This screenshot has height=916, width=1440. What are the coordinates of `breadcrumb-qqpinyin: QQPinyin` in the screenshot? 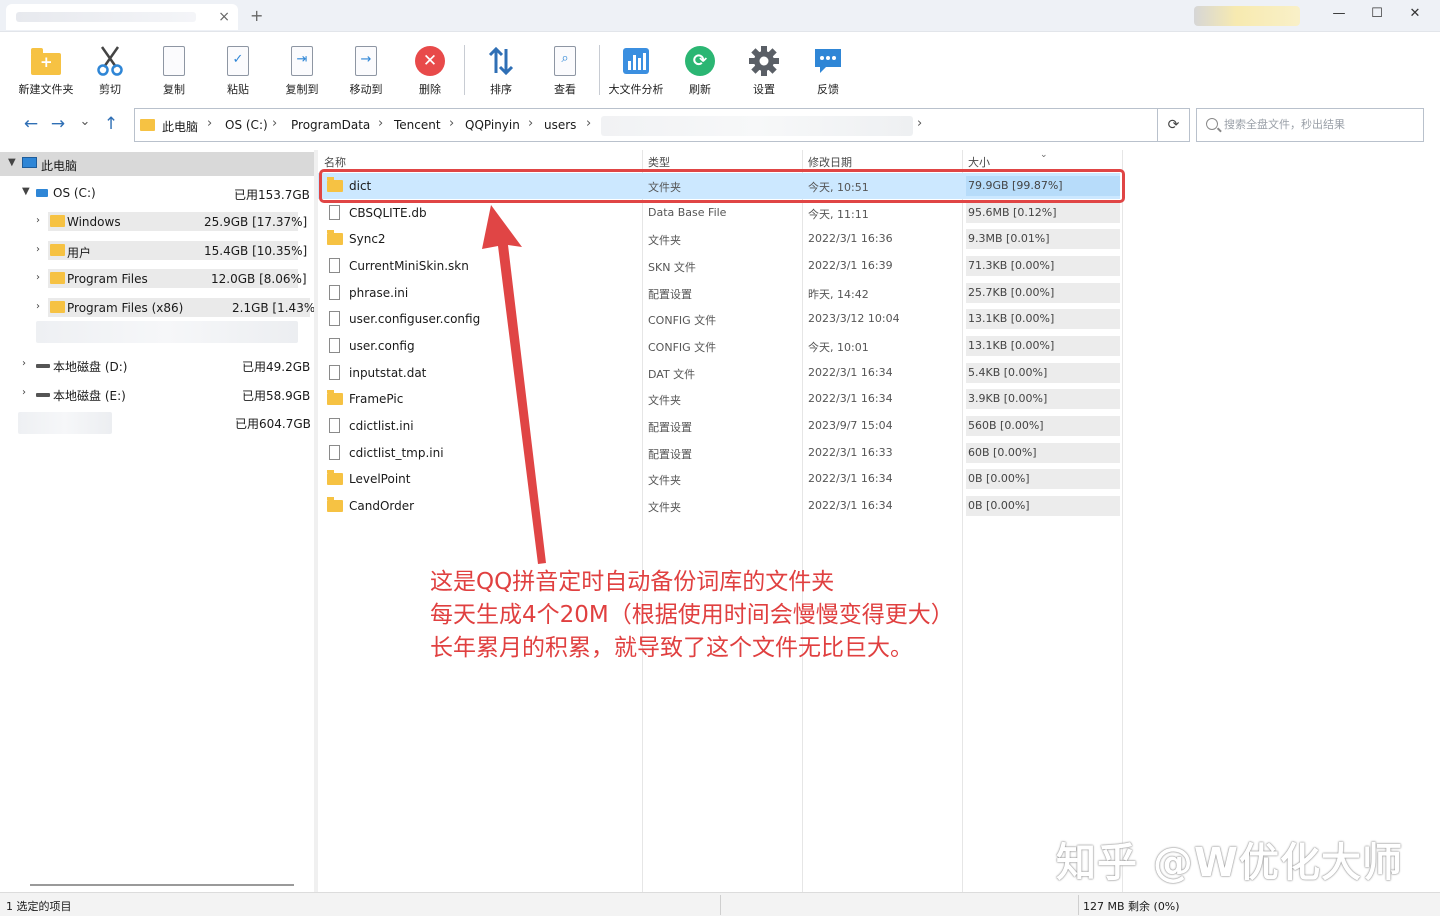 It's located at (492, 125).